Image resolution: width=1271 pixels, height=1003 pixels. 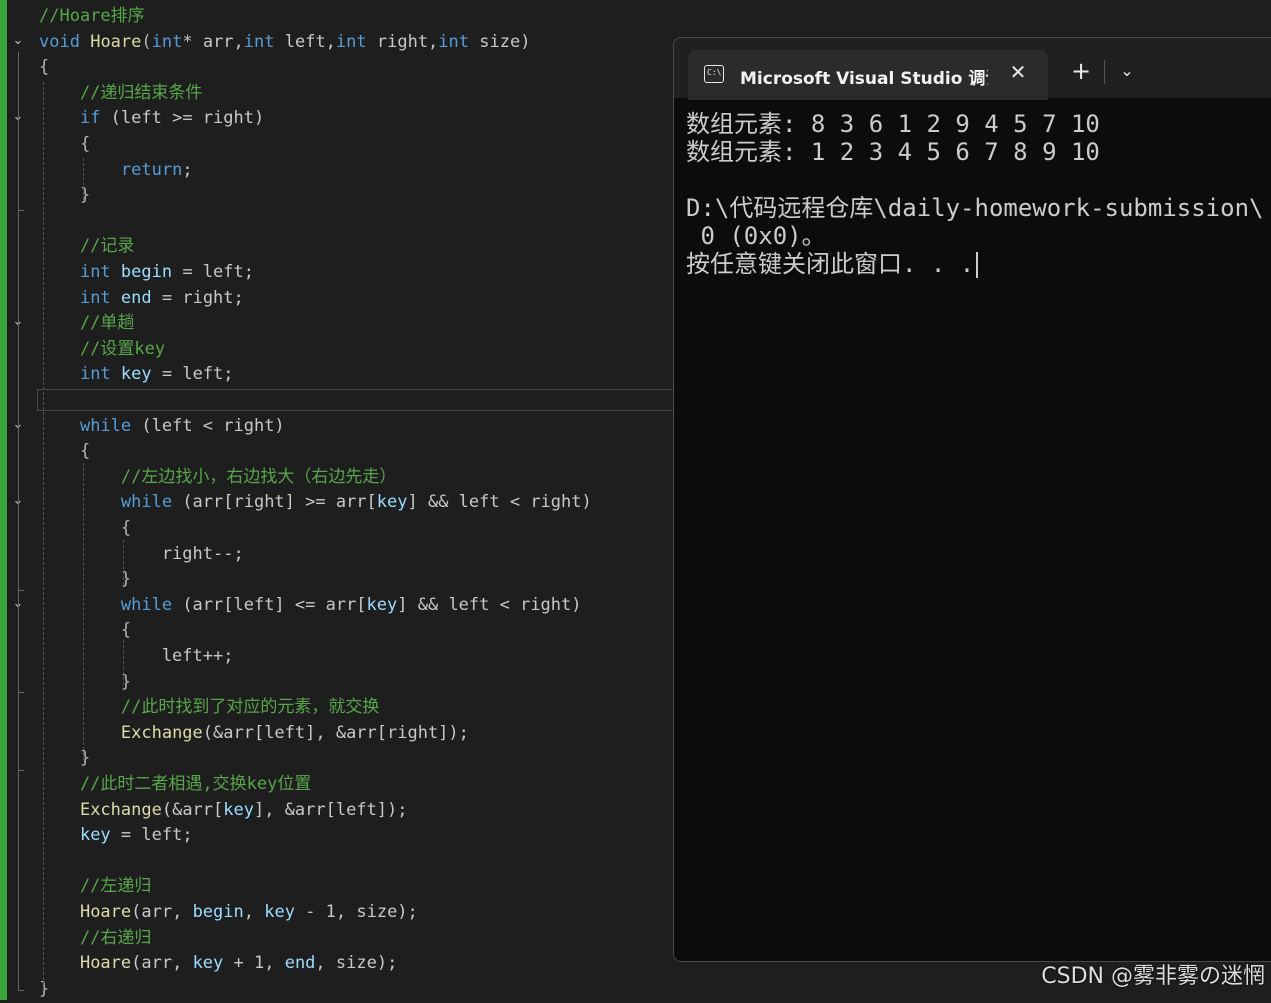 What do you see at coordinates (635, 17) in the screenshot?
I see `code-line: //Hoare排序` at bounding box center [635, 17].